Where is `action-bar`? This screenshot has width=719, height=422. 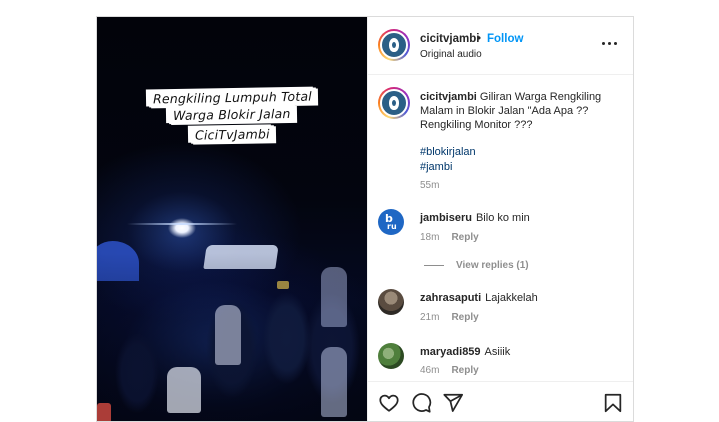 action-bar is located at coordinates (500, 401).